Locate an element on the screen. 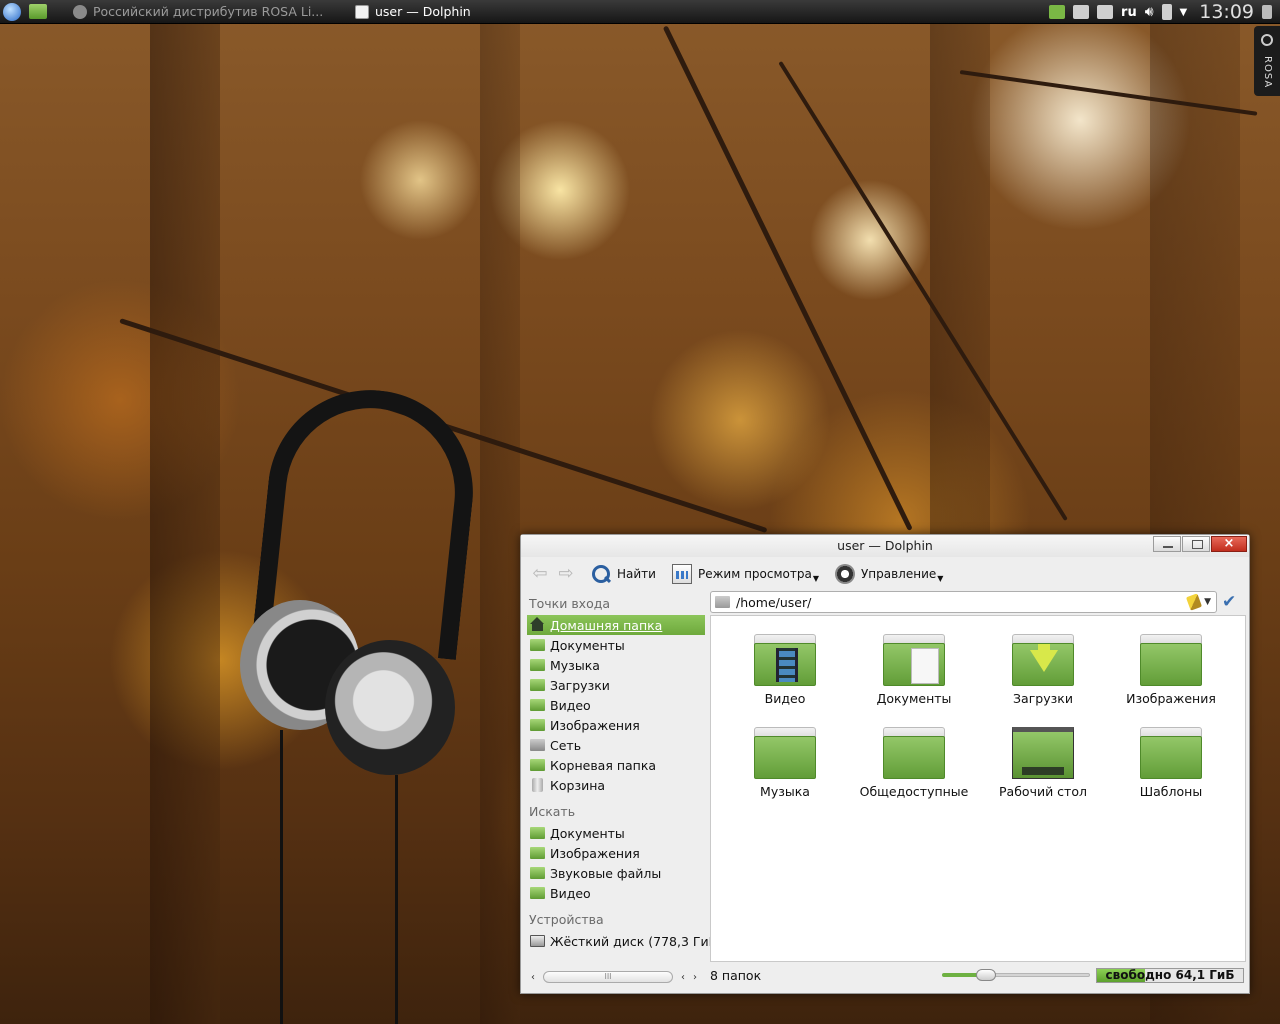  headphones-cup-right is located at coordinates (390, 707).